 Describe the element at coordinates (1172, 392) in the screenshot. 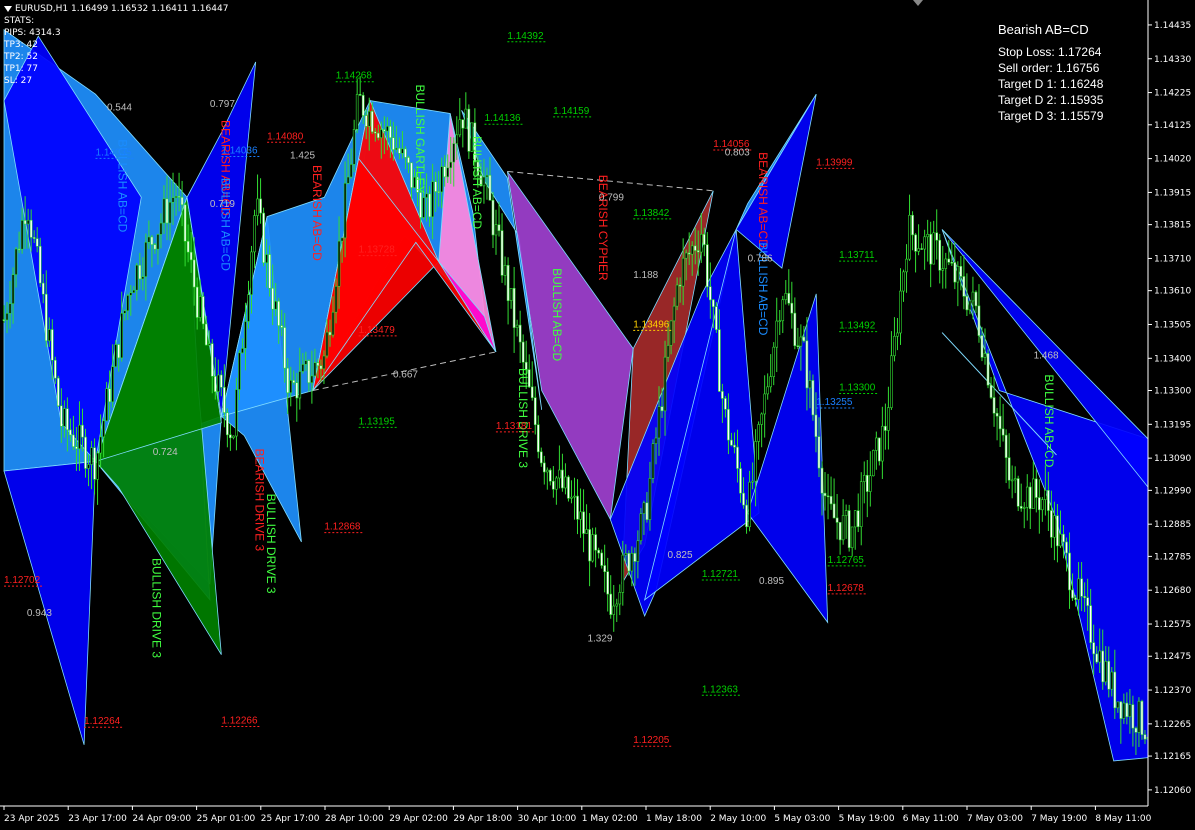

I see `y-tick-label: 1.13300` at that location.